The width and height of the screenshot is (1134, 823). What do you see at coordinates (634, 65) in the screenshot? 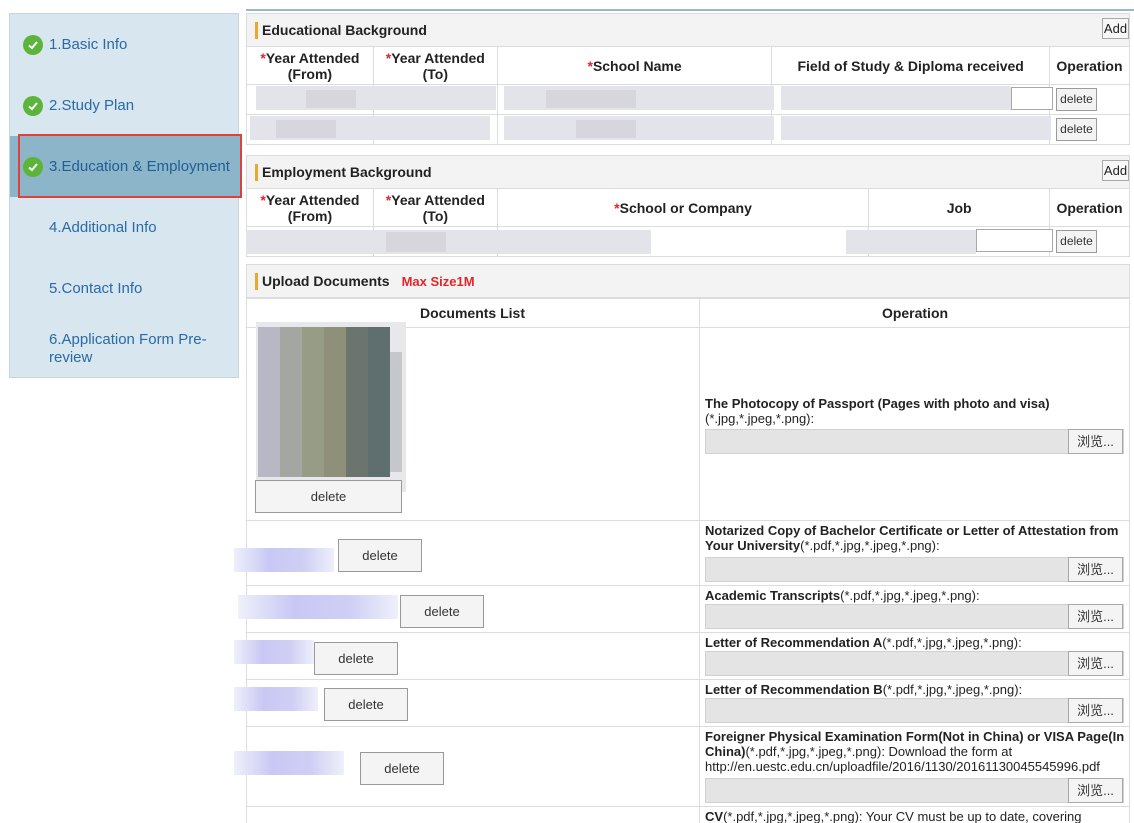
I see `col-school-name: *School Name` at bounding box center [634, 65].